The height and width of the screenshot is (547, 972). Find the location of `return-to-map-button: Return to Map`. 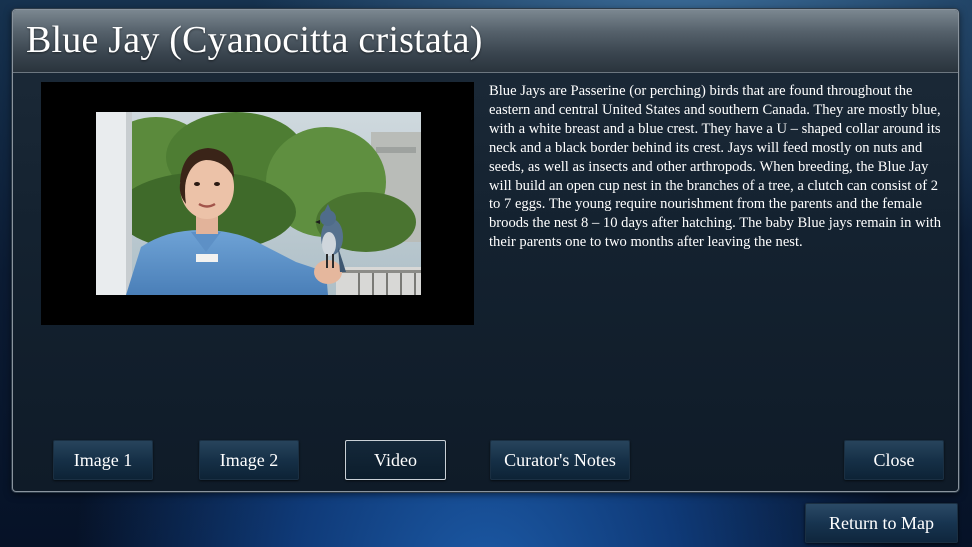

return-to-map-button: Return to Map is located at coordinates (881, 523).